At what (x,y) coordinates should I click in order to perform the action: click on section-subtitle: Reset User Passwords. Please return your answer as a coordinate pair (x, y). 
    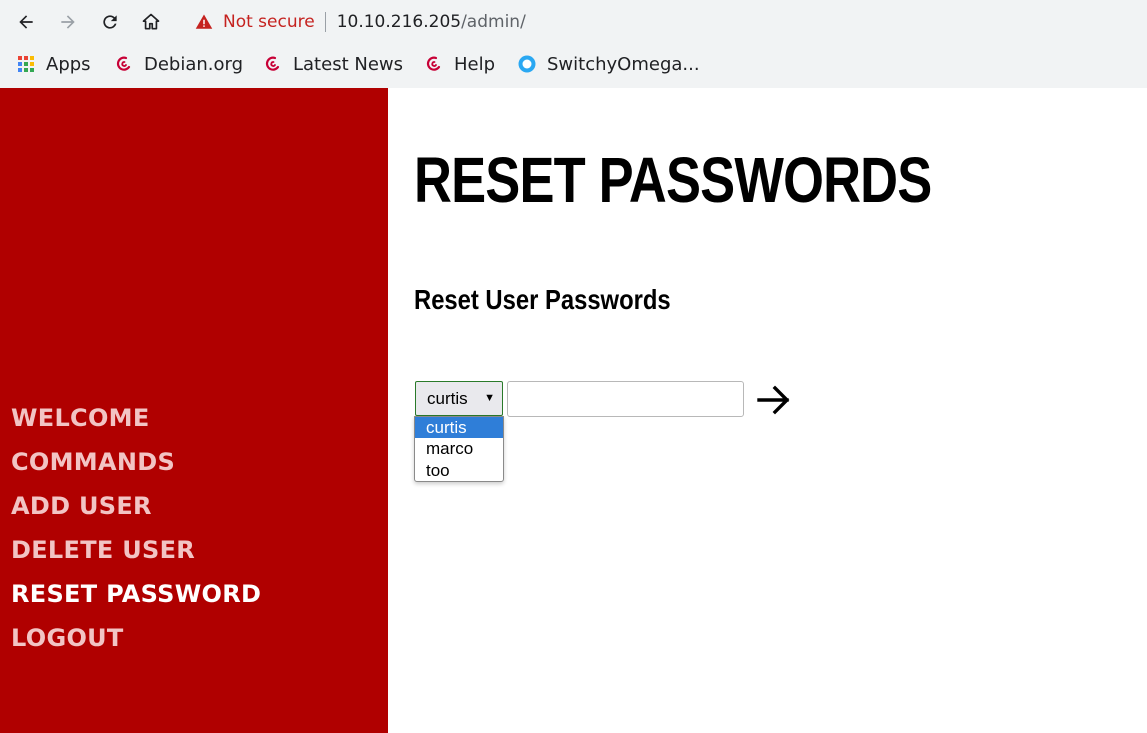
    Looking at the image, I should click on (542, 299).